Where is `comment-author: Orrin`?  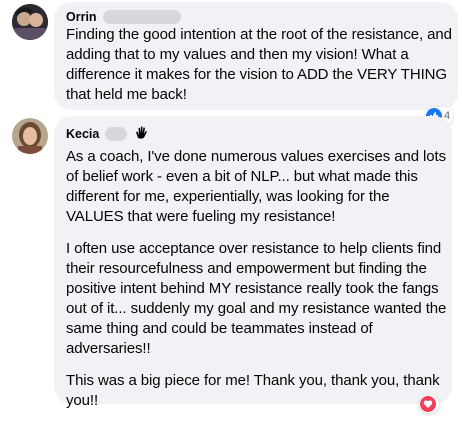 comment-author: Orrin is located at coordinates (123, 17).